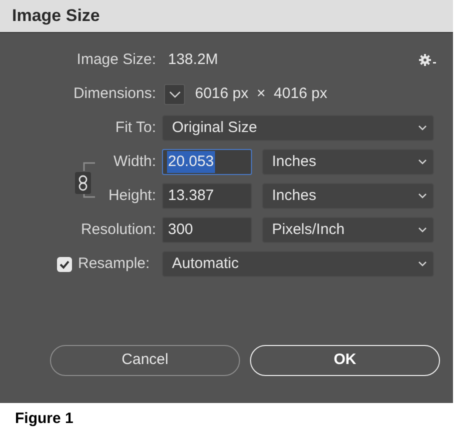  What do you see at coordinates (114, 264) in the screenshot?
I see `field-label: Resample:` at bounding box center [114, 264].